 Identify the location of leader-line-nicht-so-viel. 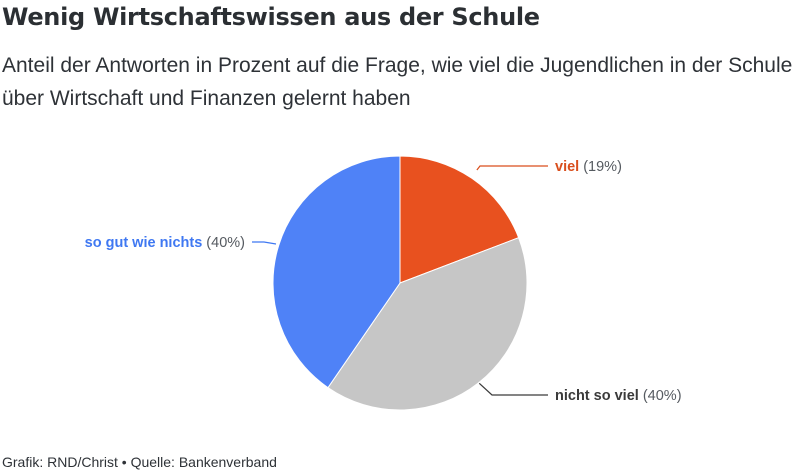
(513, 389).